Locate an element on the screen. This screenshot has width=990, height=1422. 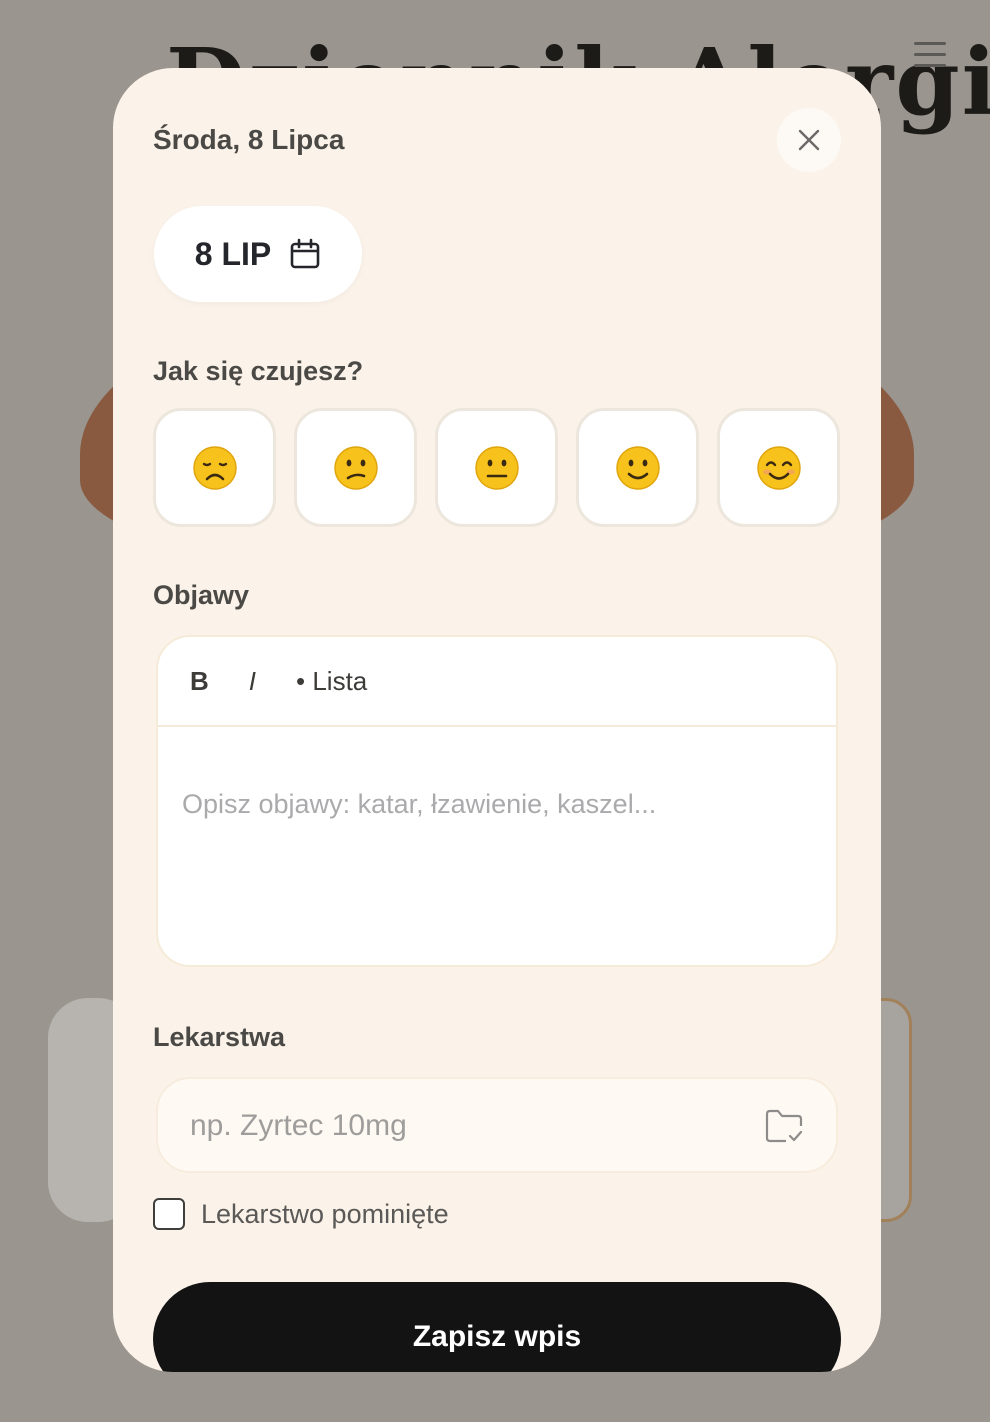
medicines-label: Lekarstwa is located at coordinates (219, 1037).